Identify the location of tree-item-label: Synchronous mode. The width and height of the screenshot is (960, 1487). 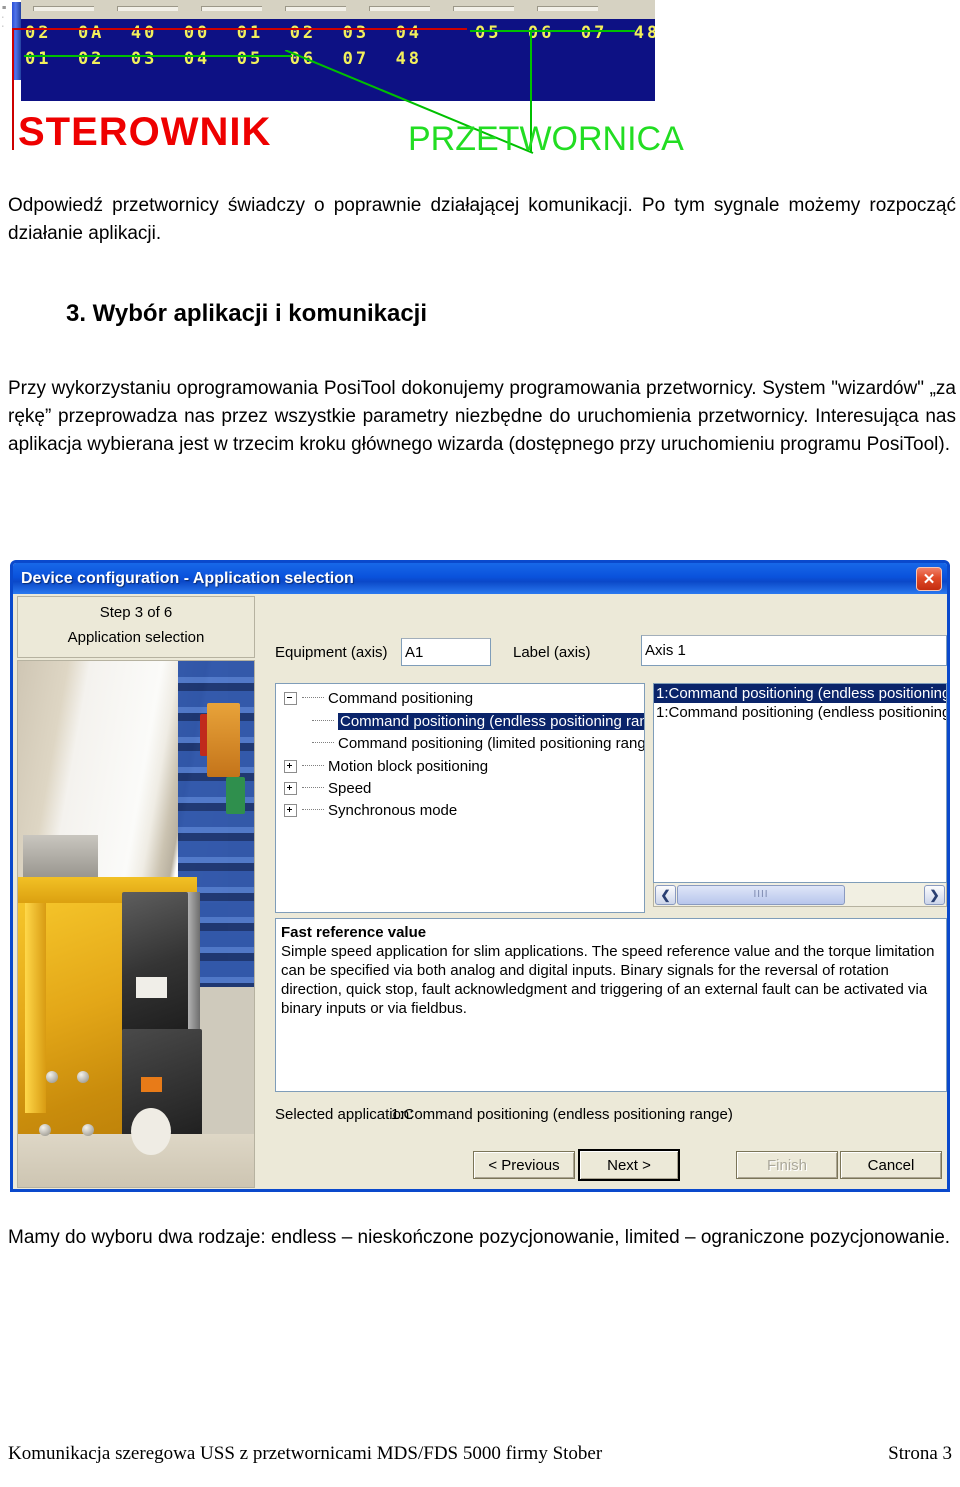
(393, 810).